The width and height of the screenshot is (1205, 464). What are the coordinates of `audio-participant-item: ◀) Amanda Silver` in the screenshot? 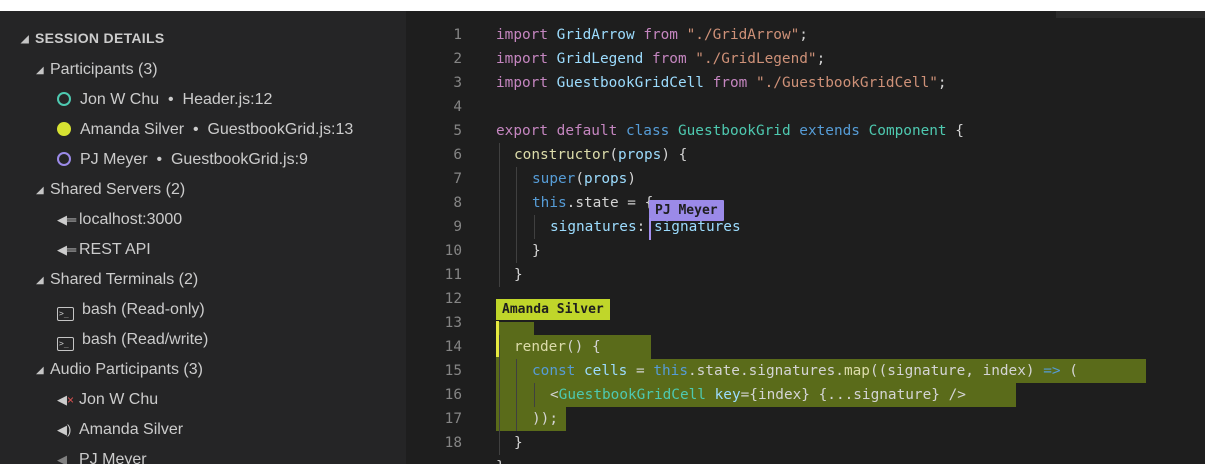 It's located at (120, 430).